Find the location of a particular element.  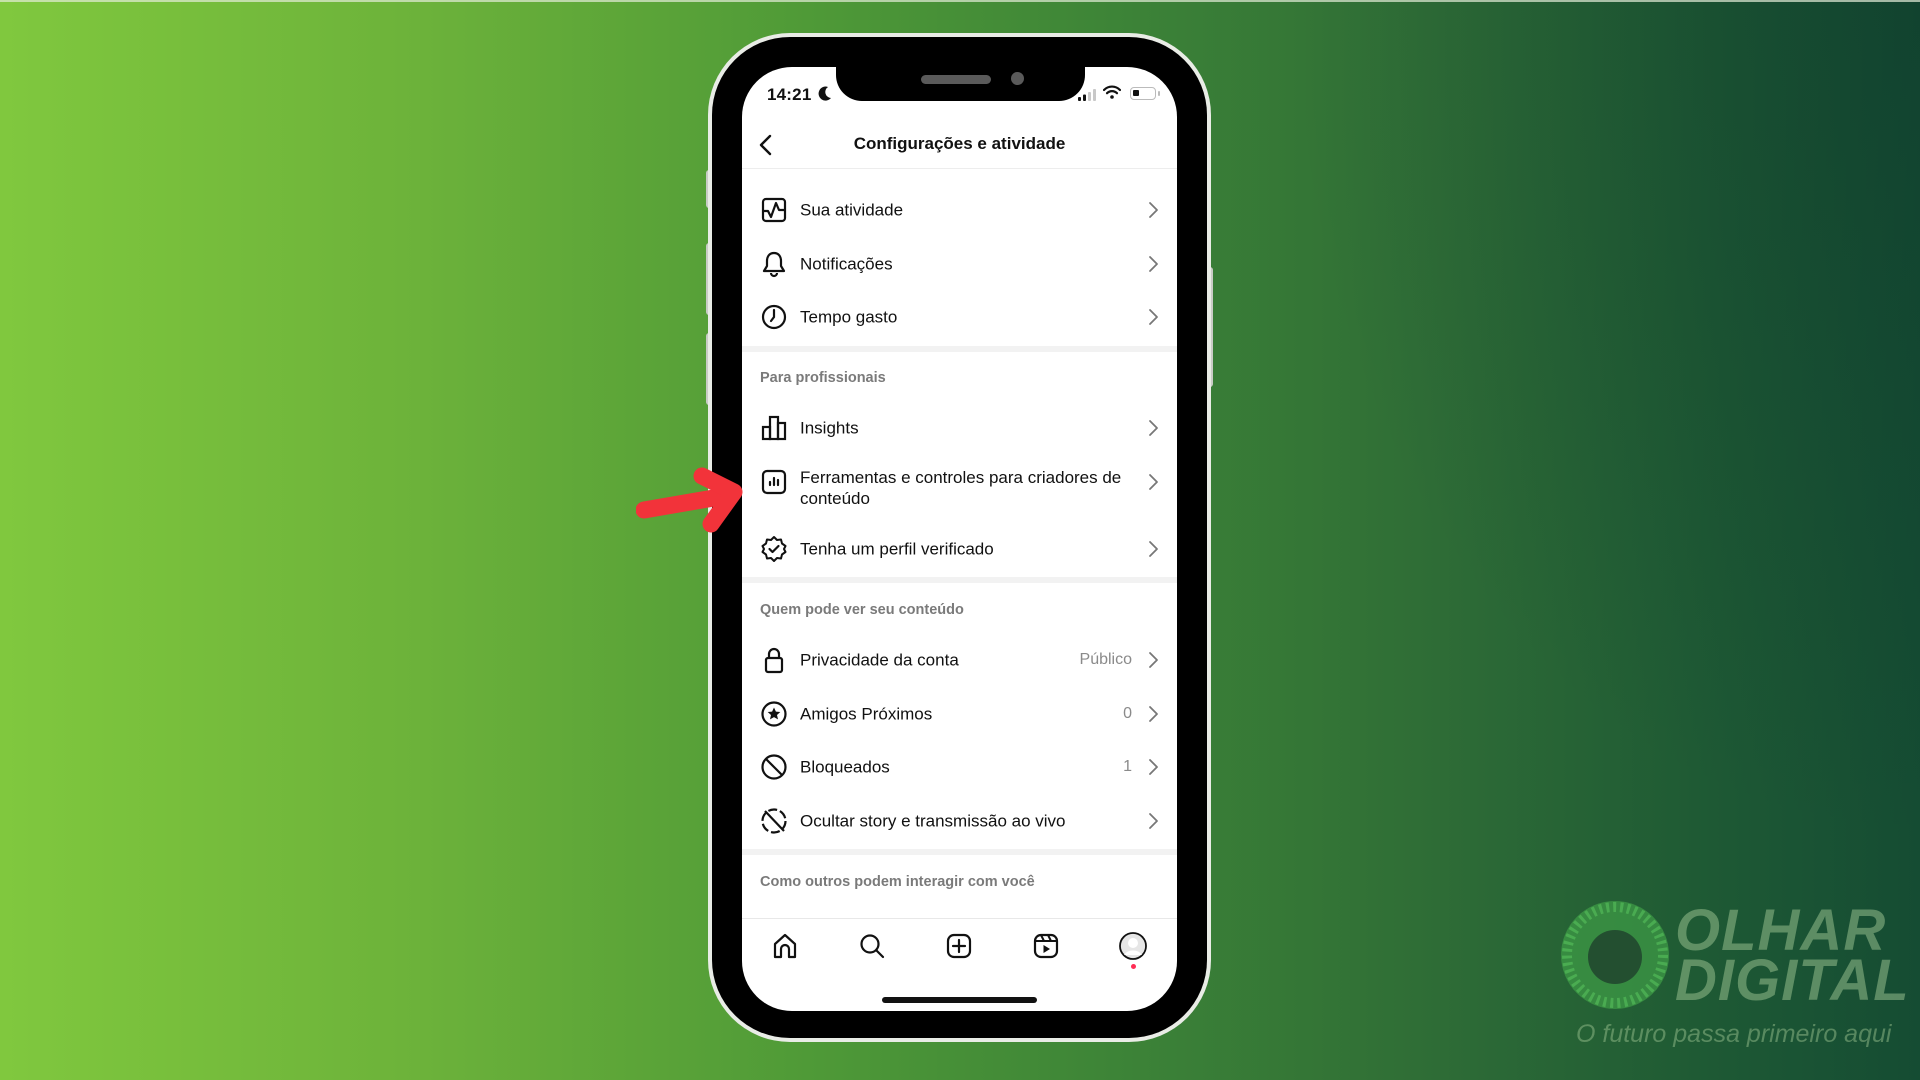

section-title-como-outros-interagem: Como outros podem interagir com você is located at coordinates (897, 882).